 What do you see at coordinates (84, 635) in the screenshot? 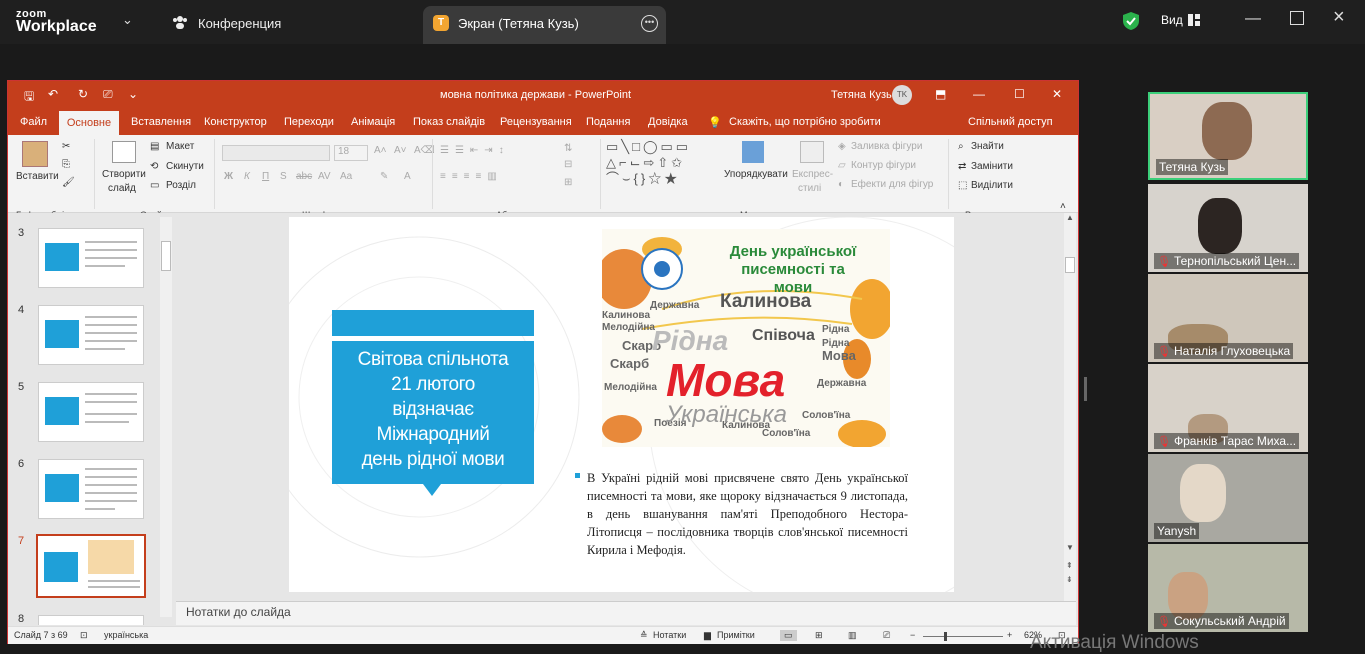
I see `spellcheck-icon: ⊡` at bounding box center [84, 635].